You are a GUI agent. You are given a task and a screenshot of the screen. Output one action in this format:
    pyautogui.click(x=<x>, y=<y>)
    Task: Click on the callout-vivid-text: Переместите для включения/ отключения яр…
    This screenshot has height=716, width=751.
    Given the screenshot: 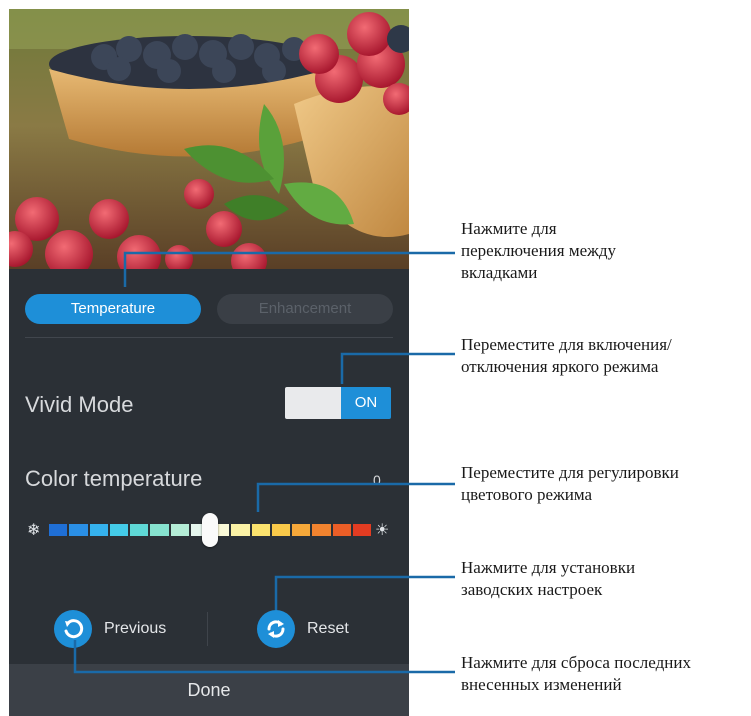 What is the action you would take?
    pyautogui.click(x=566, y=355)
    